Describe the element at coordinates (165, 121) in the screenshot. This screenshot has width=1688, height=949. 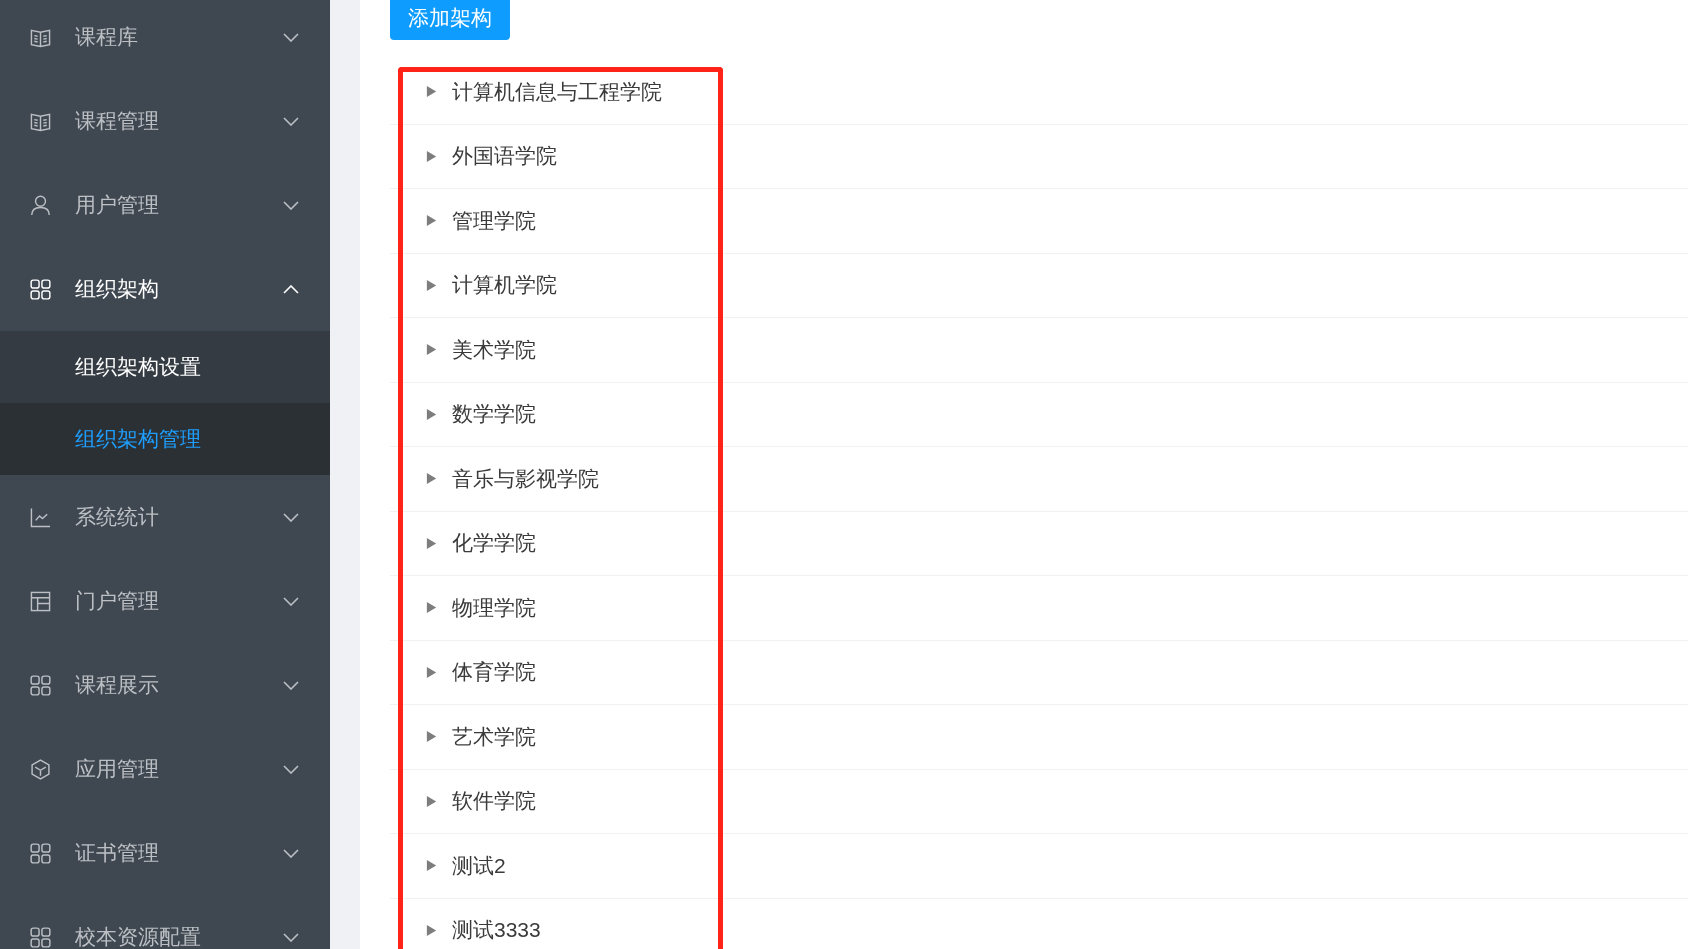
I see `menu-item: 课程管理` at that location.